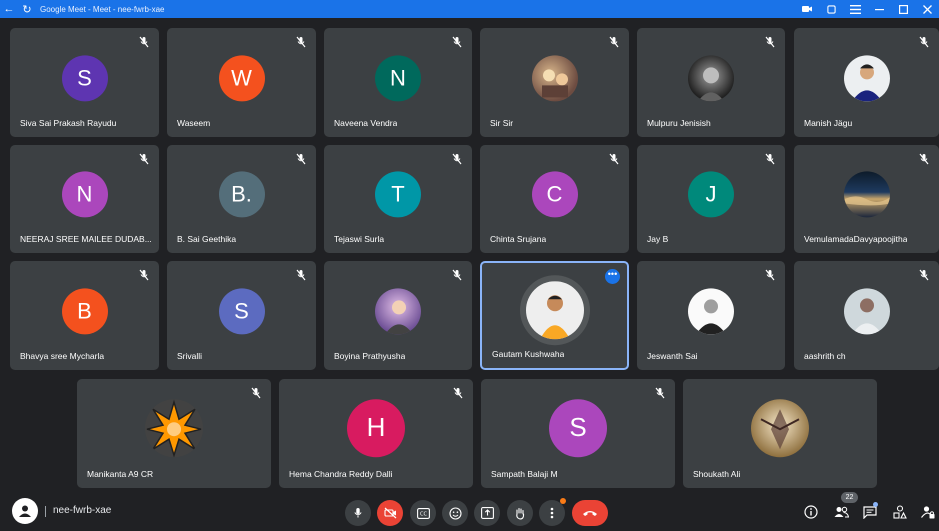  What do you see at coordinates (563, 501) in the screenshot?
I see `notification-dot` at bounding box center [563, 501].